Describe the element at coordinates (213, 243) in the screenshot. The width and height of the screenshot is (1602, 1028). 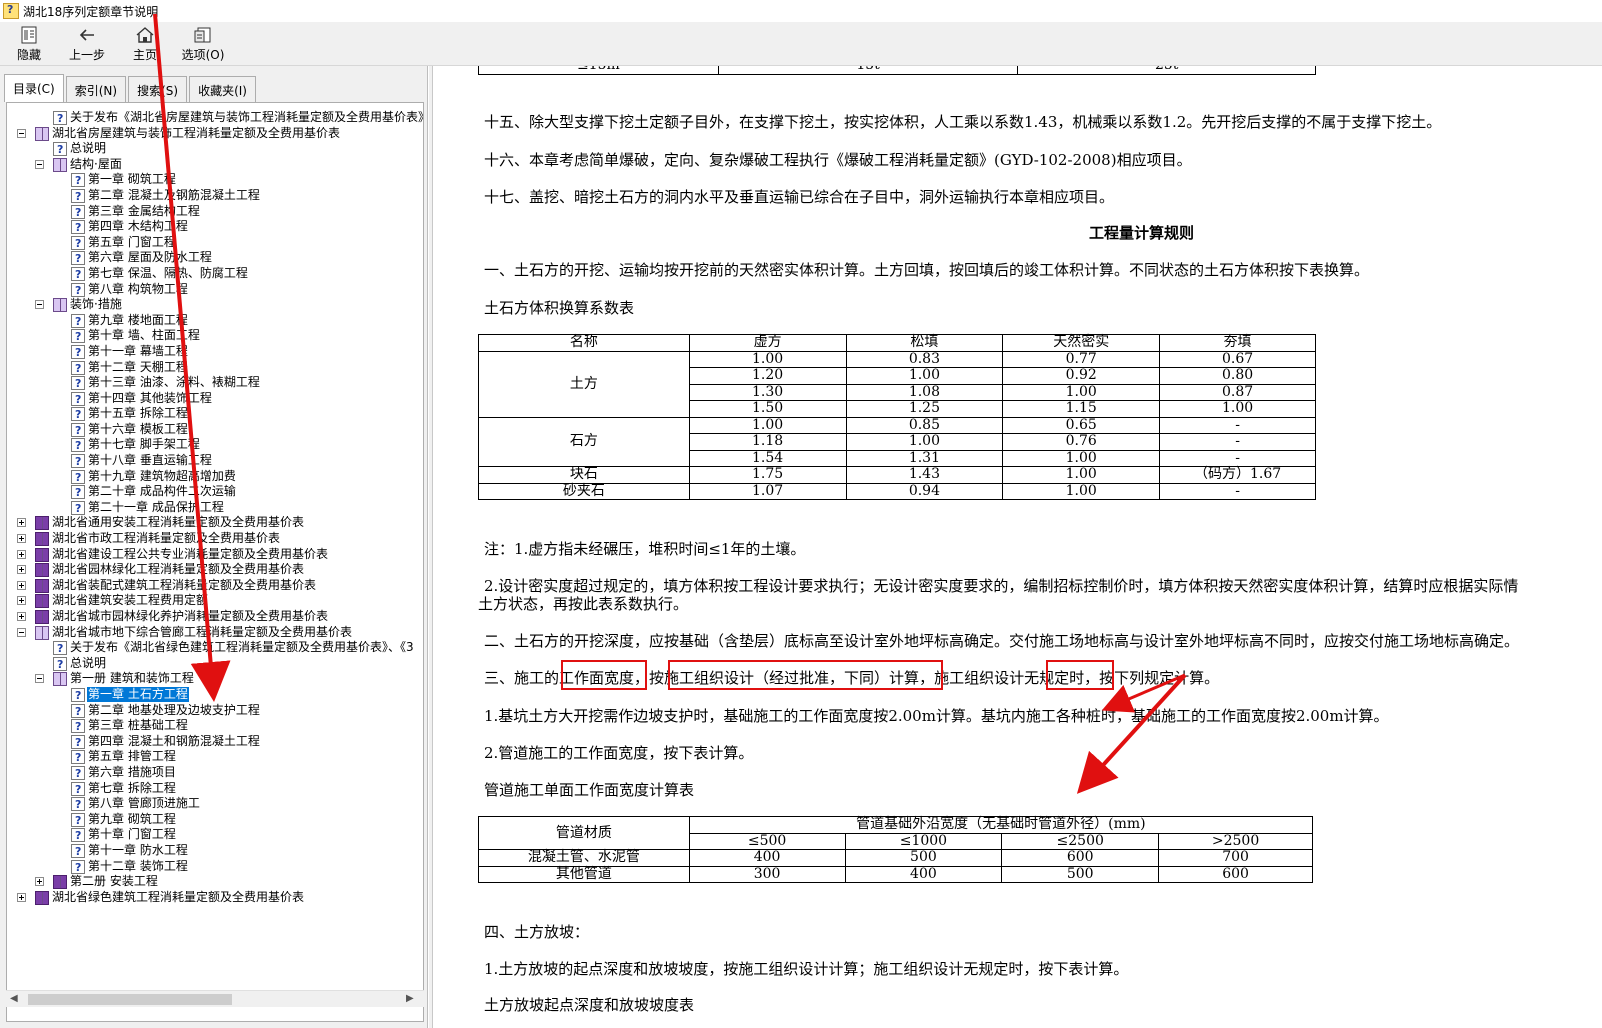
I see `tree-node: 第五章 门窗工程` at that location.